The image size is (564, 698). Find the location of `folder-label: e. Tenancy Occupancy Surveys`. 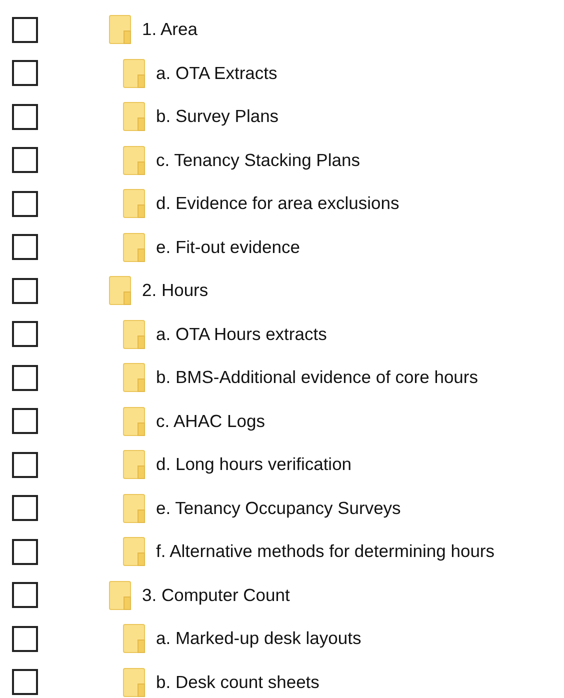

folder-label: e. Tenancy Occupancy Surveys is located at coordinates (278, 508).